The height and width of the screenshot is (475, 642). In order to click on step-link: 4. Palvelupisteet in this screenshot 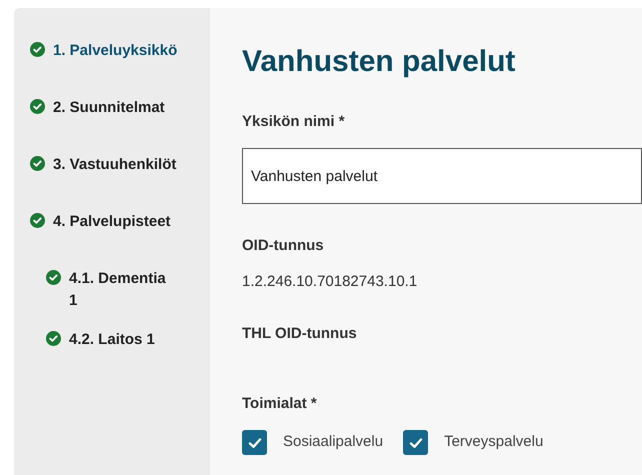, I will do `click(112, 222)`.